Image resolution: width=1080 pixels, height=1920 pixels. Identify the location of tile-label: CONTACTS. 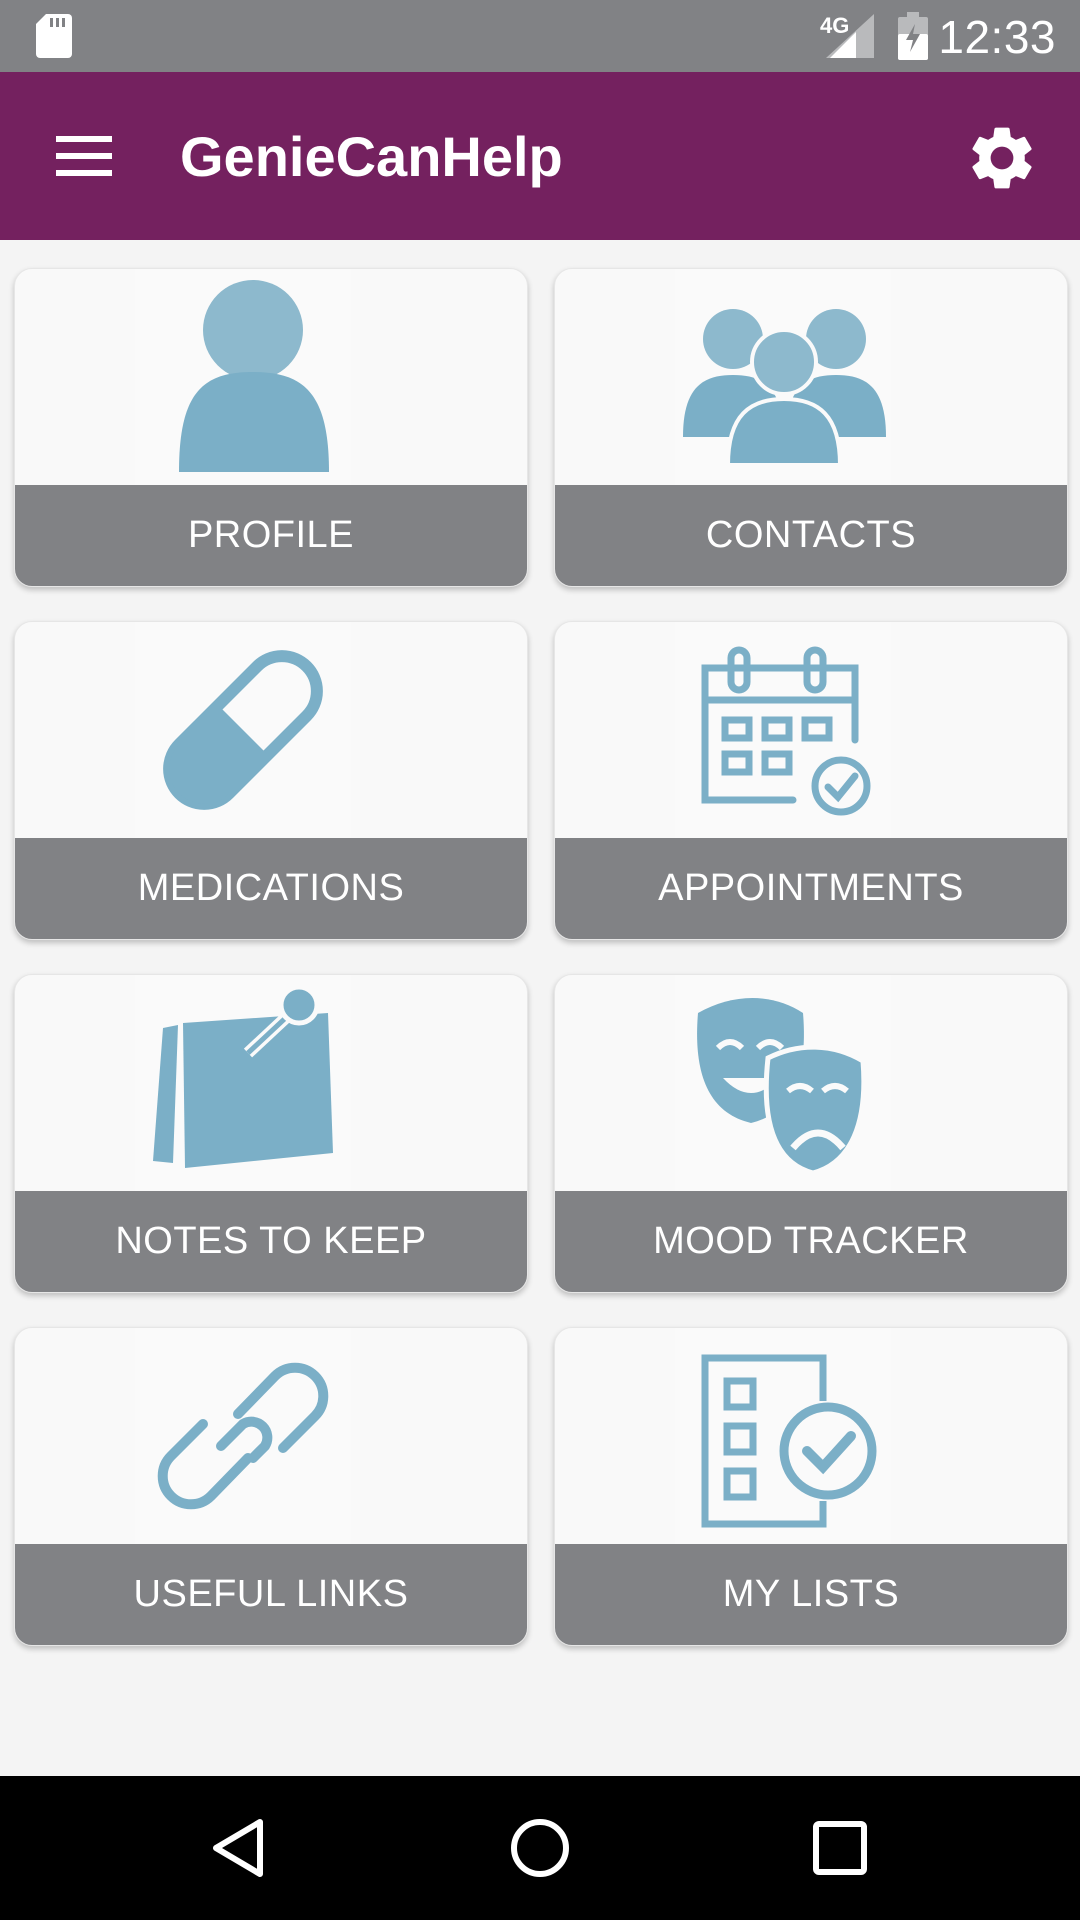
(811, 535).